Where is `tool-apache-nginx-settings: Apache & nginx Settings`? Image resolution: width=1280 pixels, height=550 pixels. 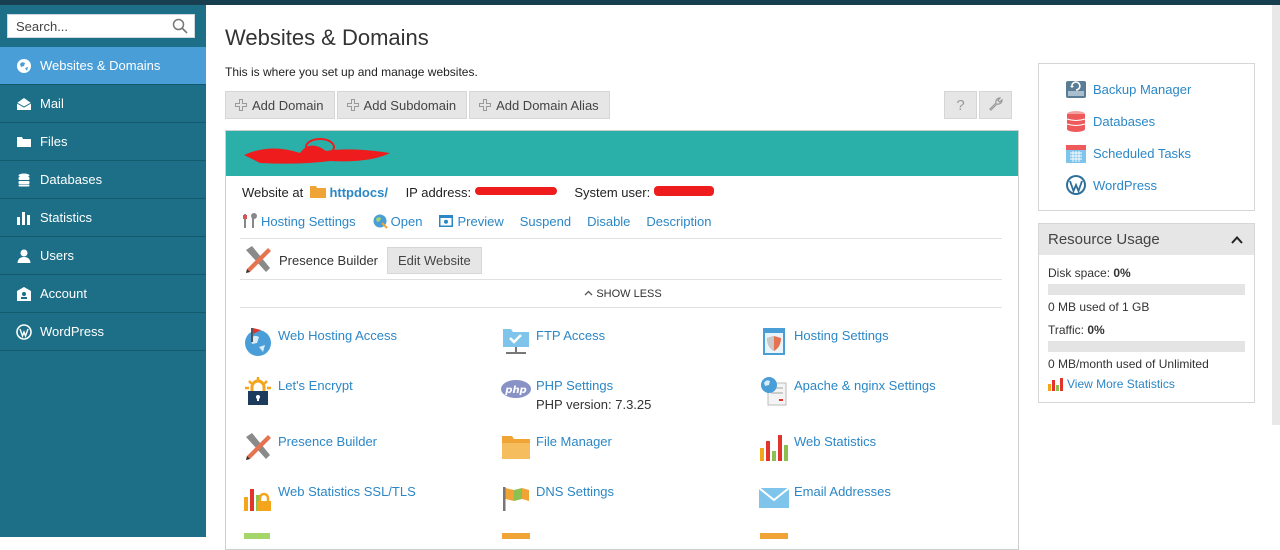 tool-apache-nginx-settings: Apache & nginx Settings is located at coordinates (847, 391).